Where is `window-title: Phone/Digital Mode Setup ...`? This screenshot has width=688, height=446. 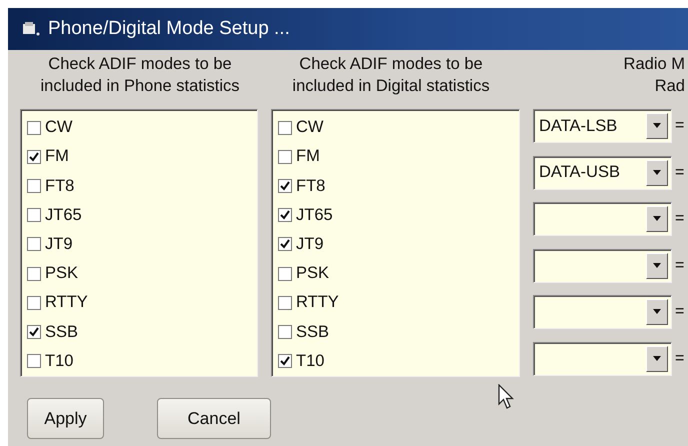
window-title: Phone/Digital Mode Setup ... is located at coordinates (169, 29).